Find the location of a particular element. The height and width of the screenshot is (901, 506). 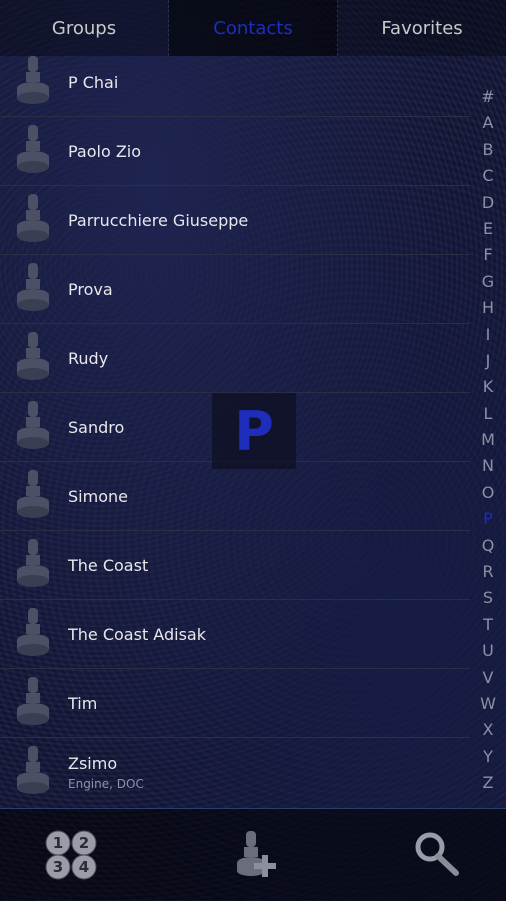

svg-text: 2 is located at coordinates (84, 843).